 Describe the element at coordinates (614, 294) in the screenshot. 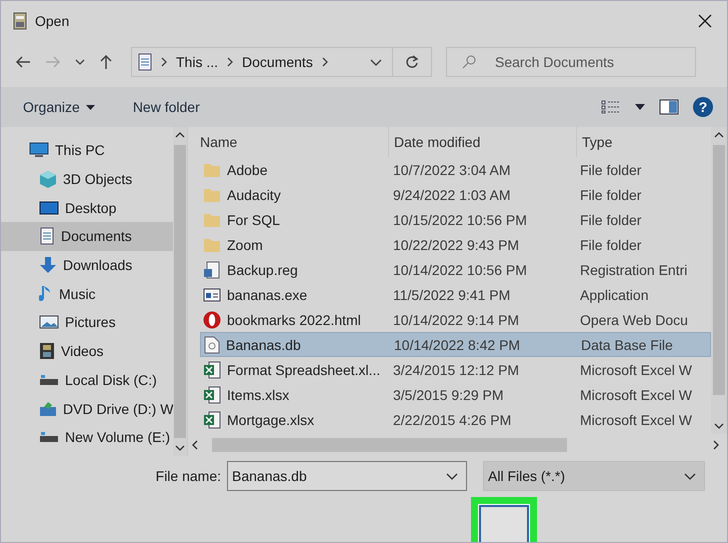

I see `type-cell-text: Application` at that location.